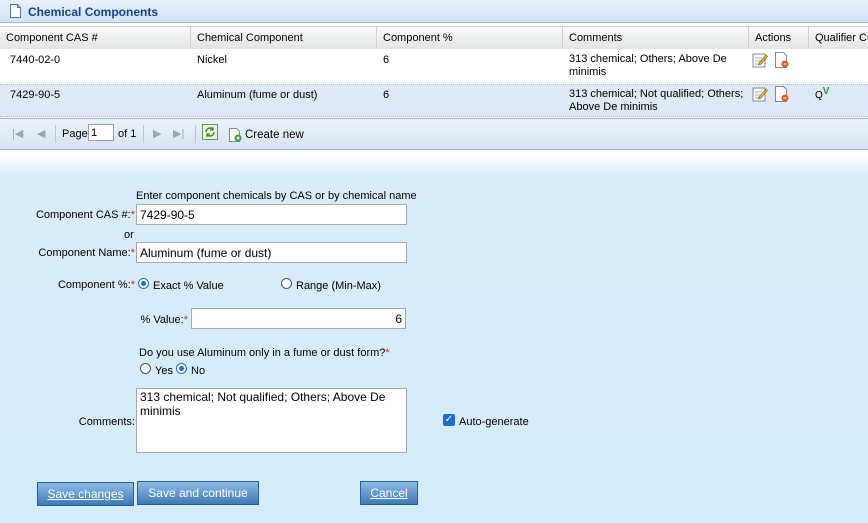  I want to click on component-percent-label-text: Component %:, so click(94, 285).